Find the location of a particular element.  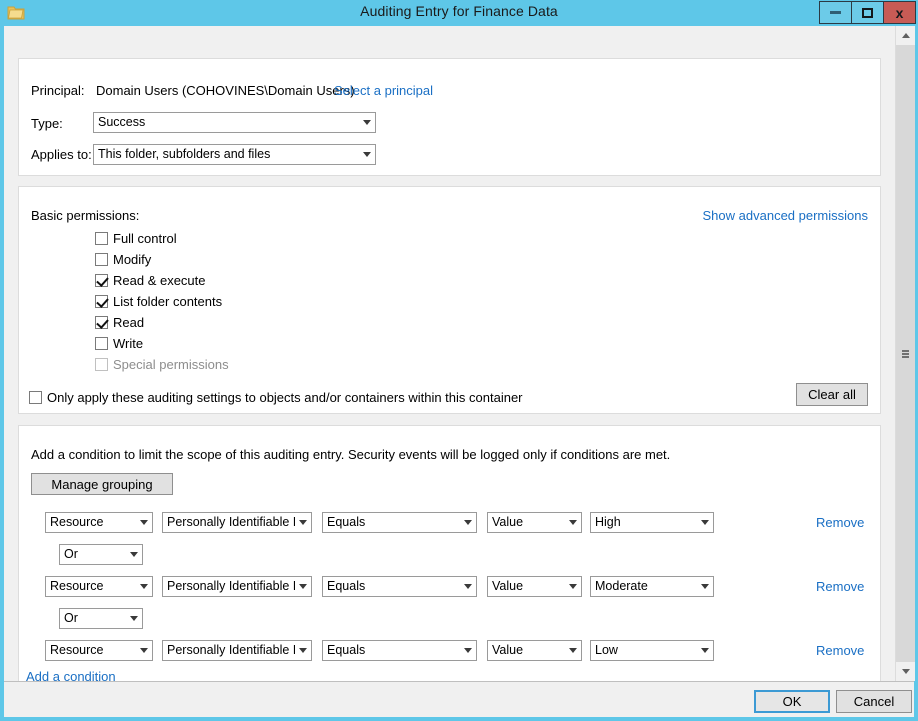

permission-label: List folder contents is located at coordinates (168, 301).